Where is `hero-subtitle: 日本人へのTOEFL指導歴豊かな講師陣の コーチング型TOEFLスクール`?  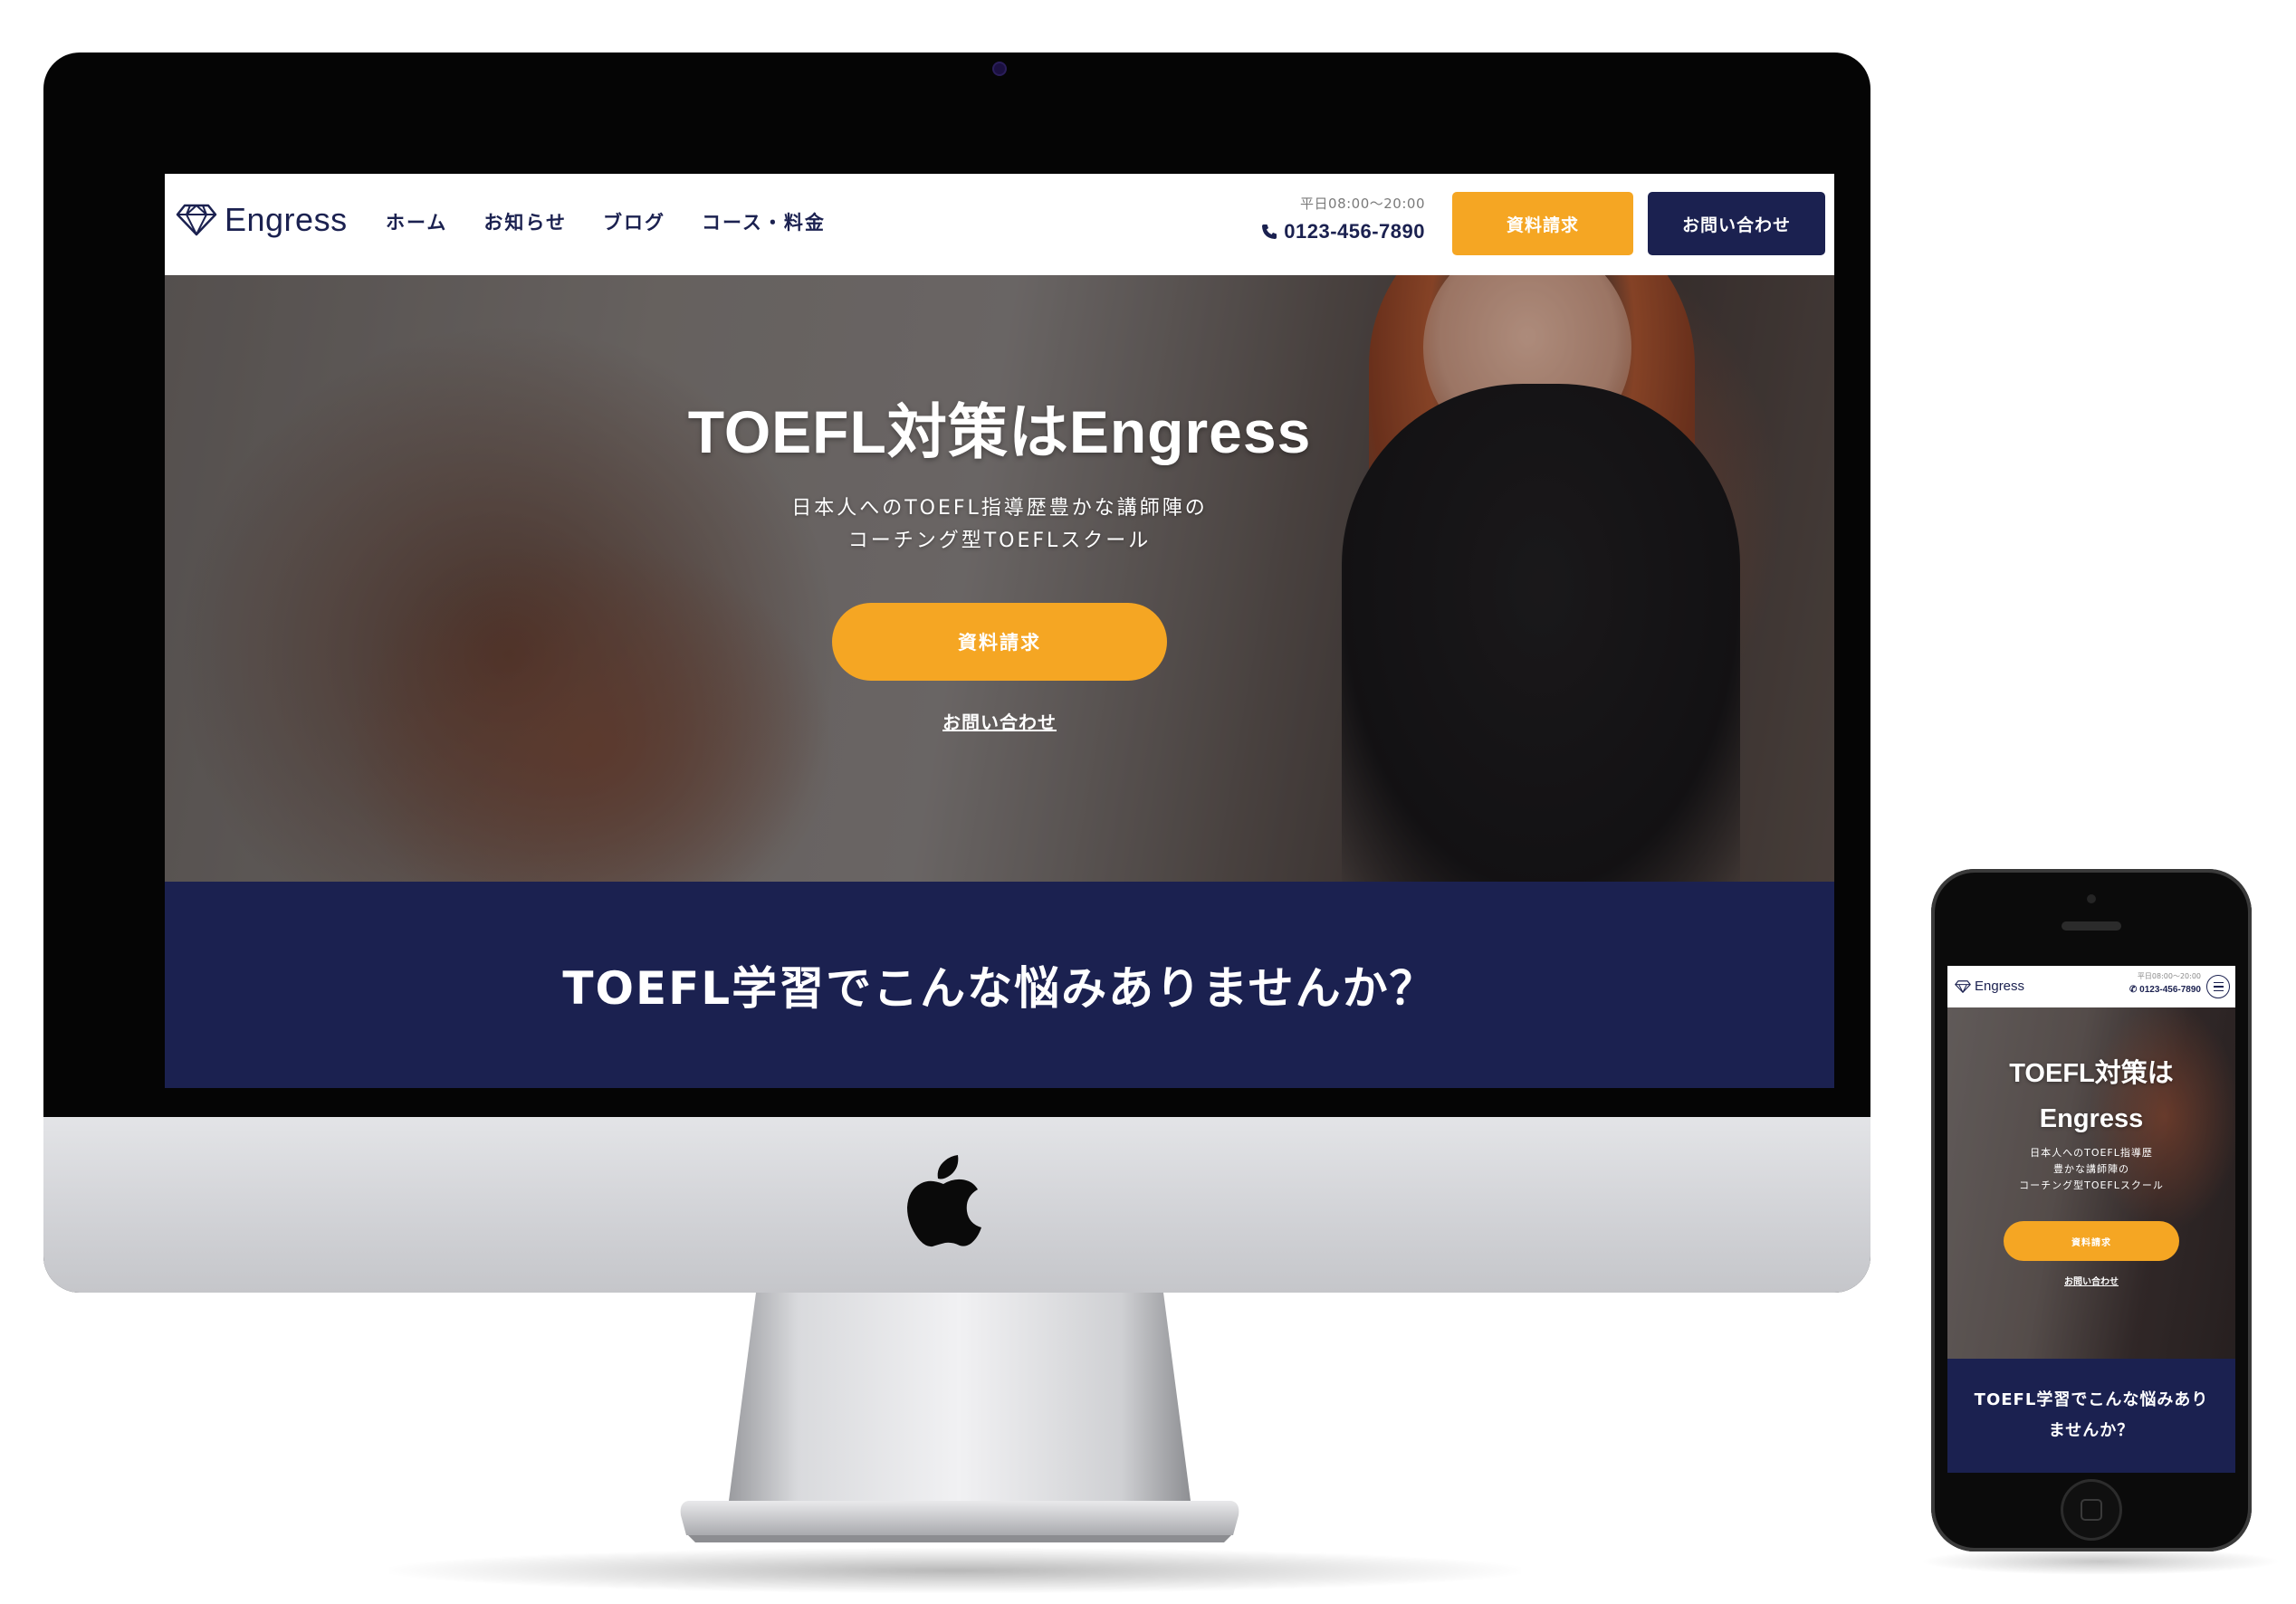 hero-subtitle: 日本人へのTOEFL指導歴豊かな講師陣の コーチング型TOEFLスクール is located at coordinates (1000, 525).